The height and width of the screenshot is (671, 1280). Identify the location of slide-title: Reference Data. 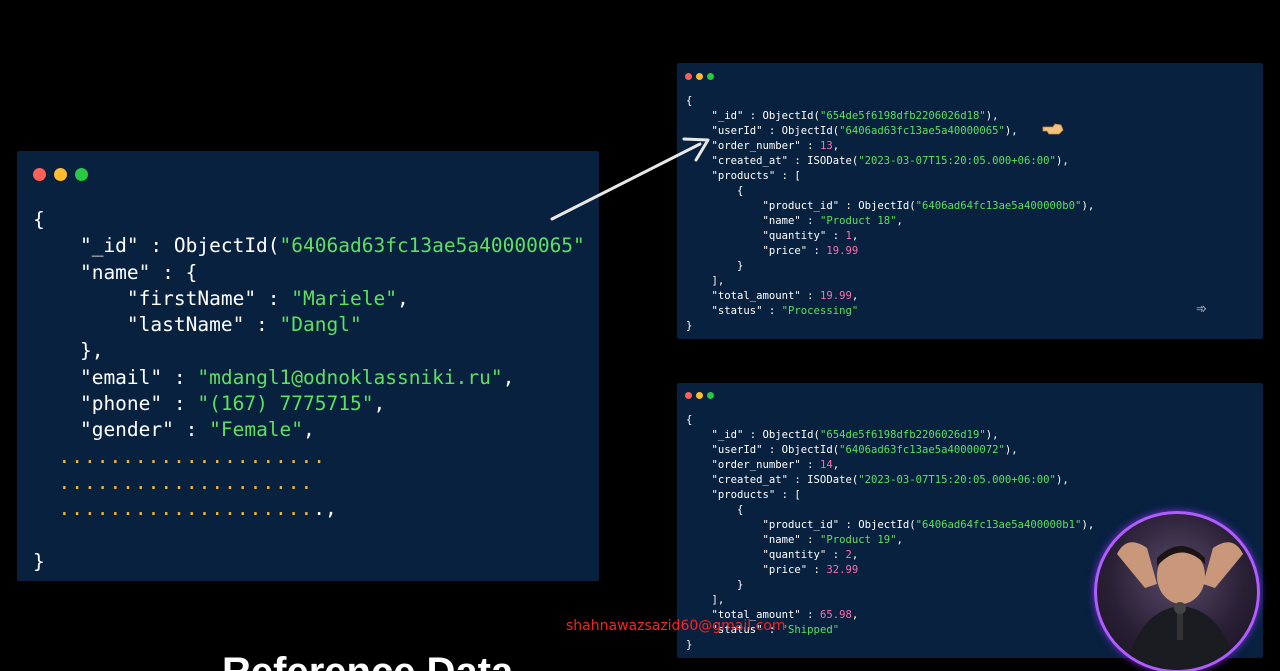
(367, 660).